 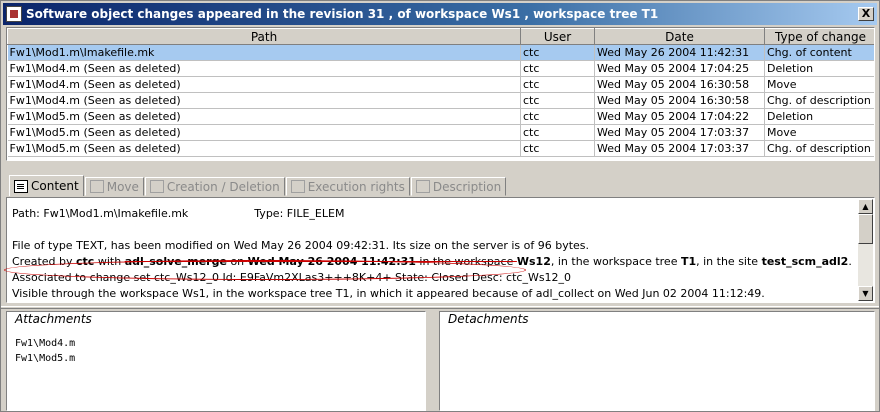 I want to click on created-date: Wed May 26 2004 11:42:31, so click(x=331, y=261).